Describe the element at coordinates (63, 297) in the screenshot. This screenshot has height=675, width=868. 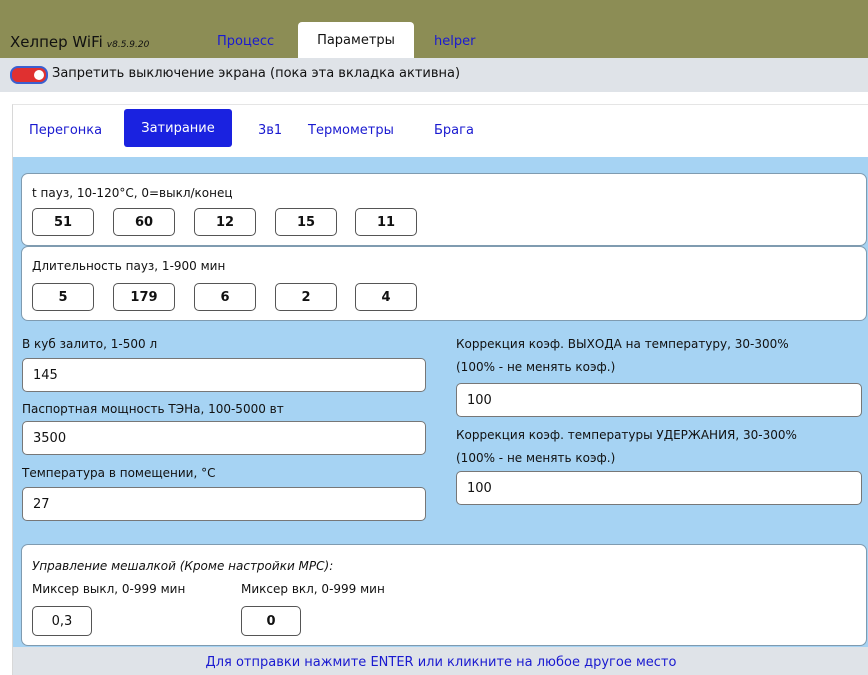
I see `pause-duration-input-1: 5` at that location.